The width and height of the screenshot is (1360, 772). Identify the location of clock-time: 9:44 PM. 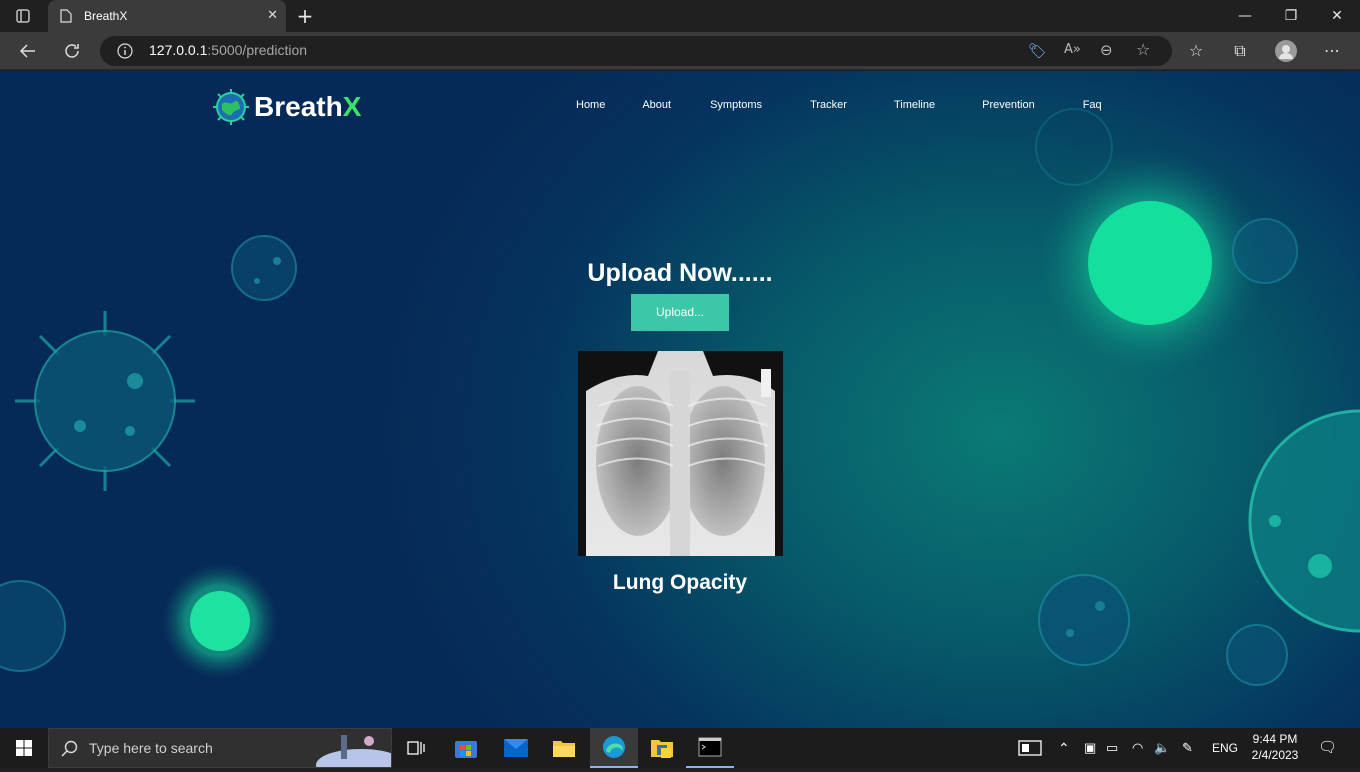
(1275, 739).